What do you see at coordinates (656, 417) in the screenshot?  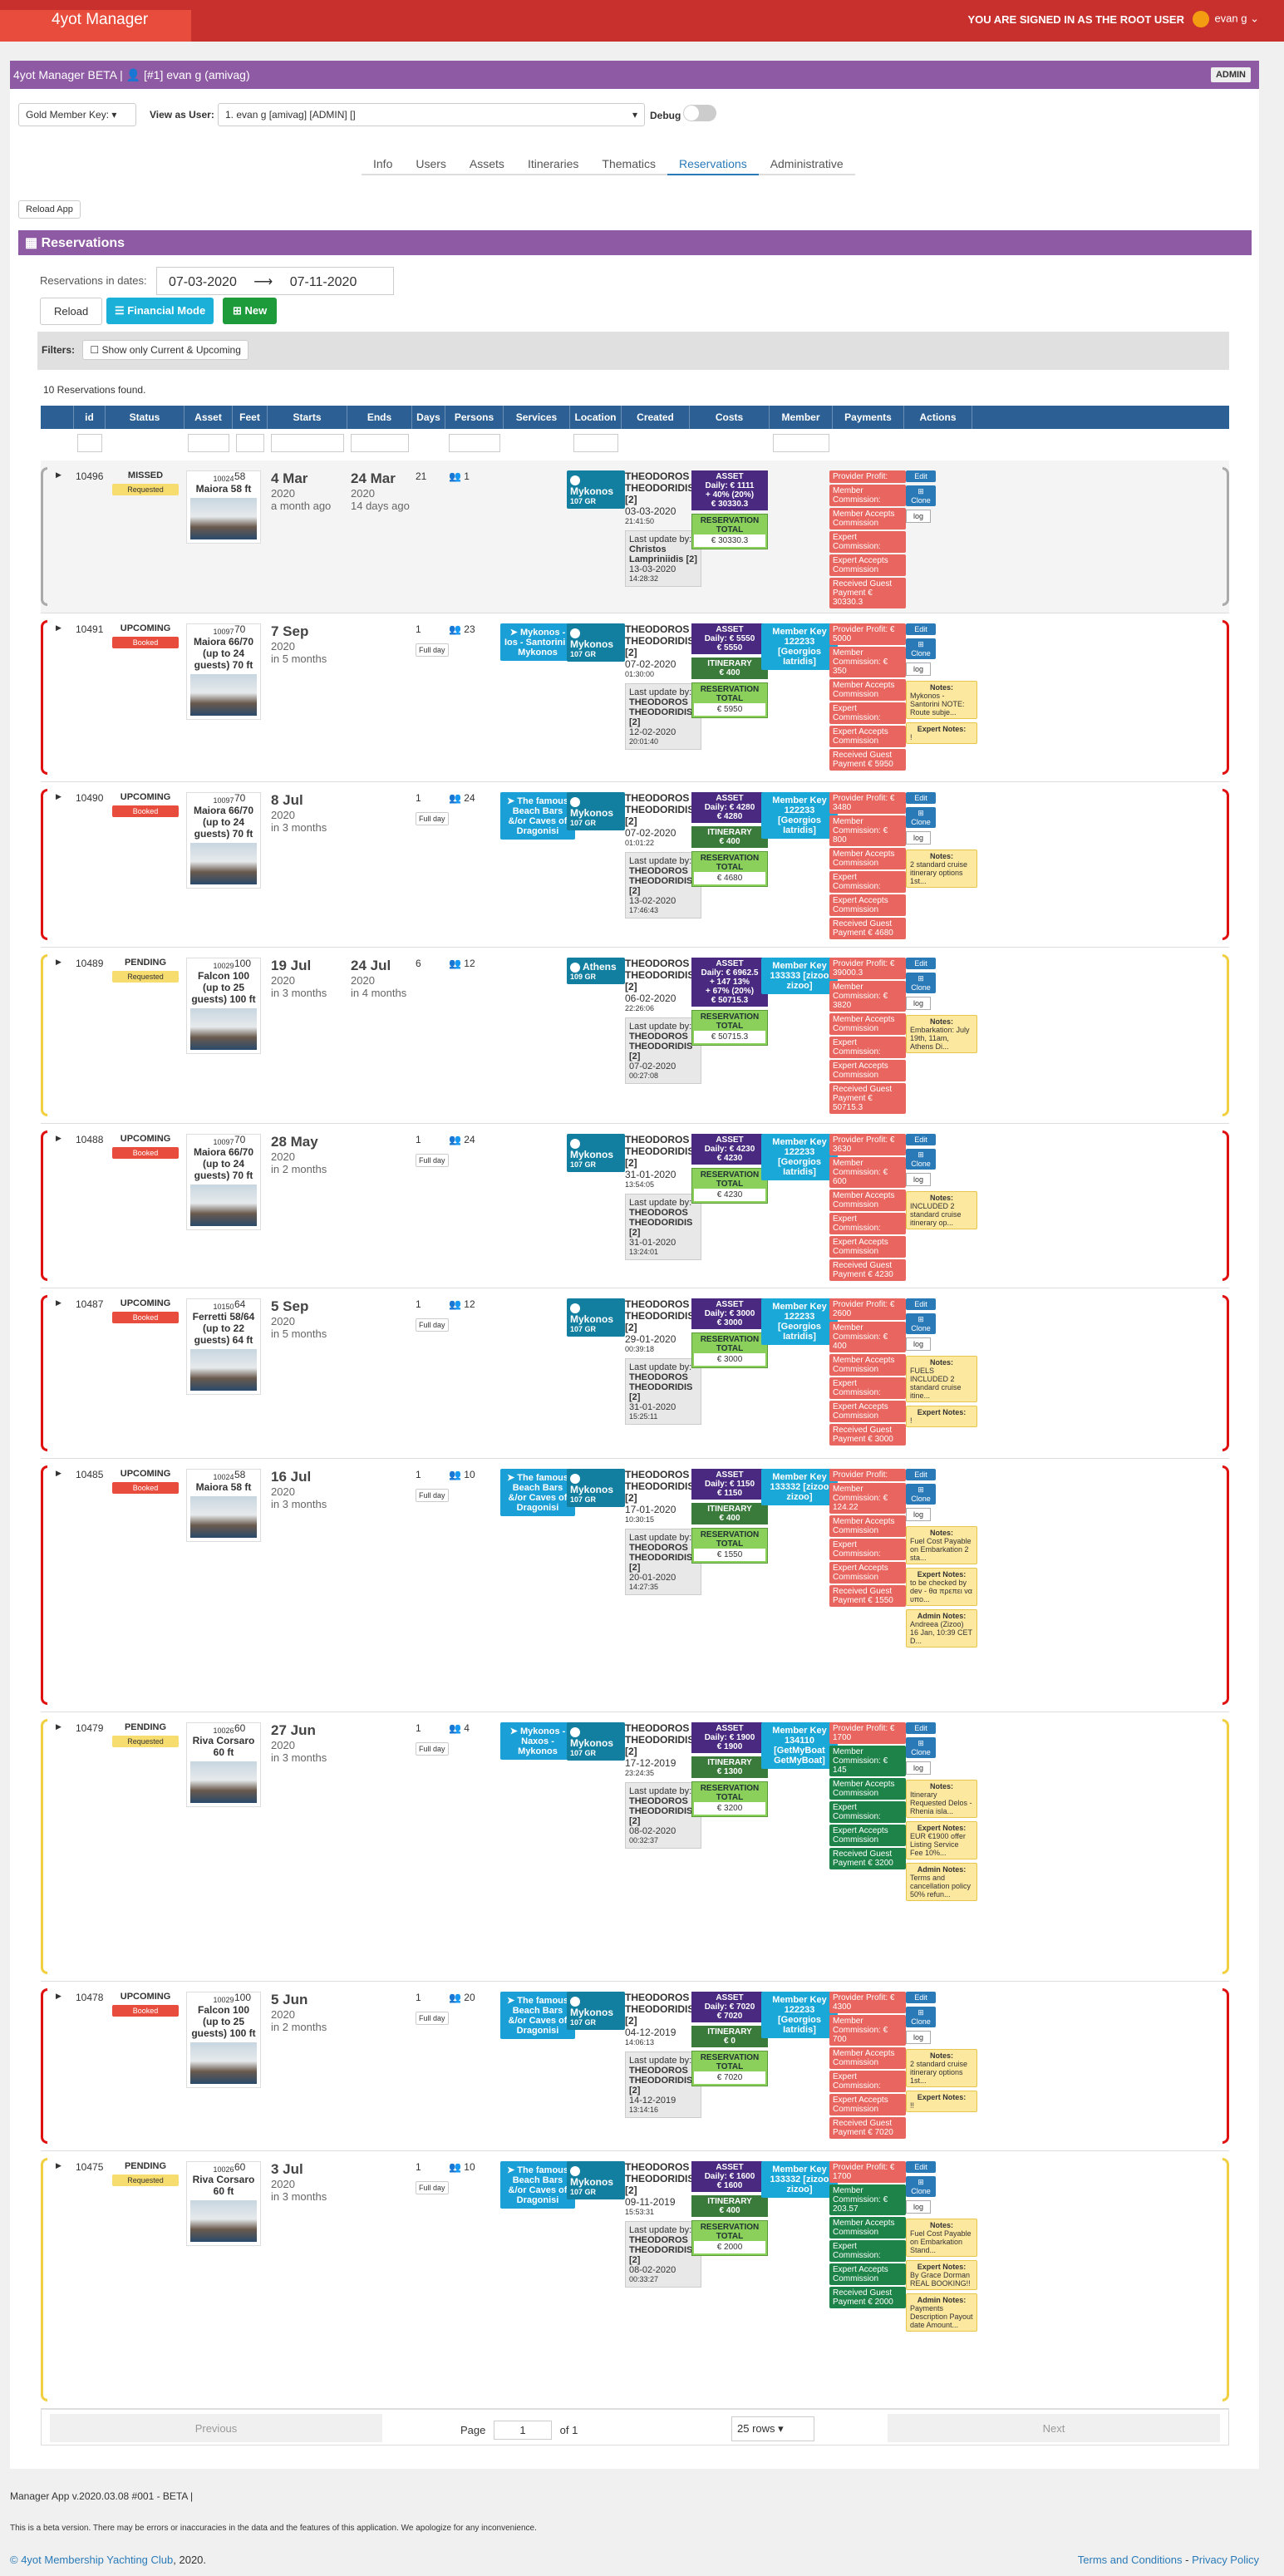 I see `column-header: Created` at bounding box center [656, 417].